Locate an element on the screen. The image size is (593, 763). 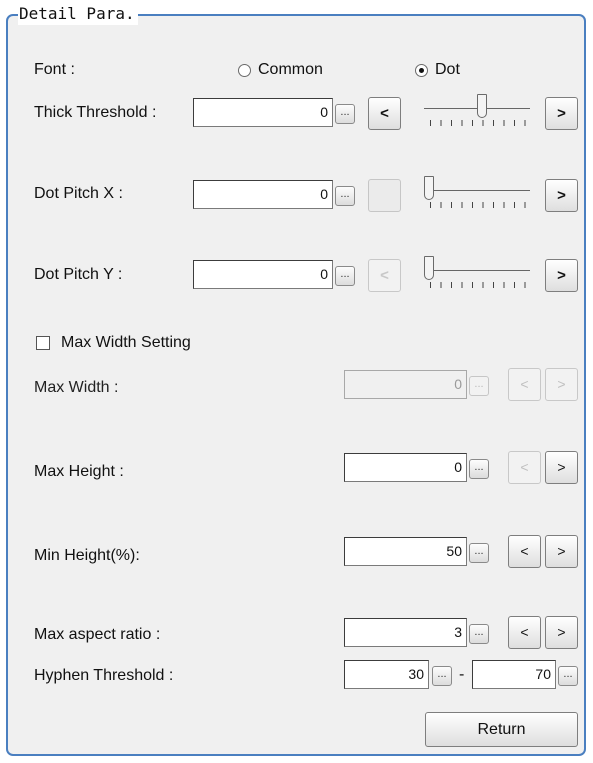
dot-pitch-y-input: 0 is located at coordinates (263, 274).